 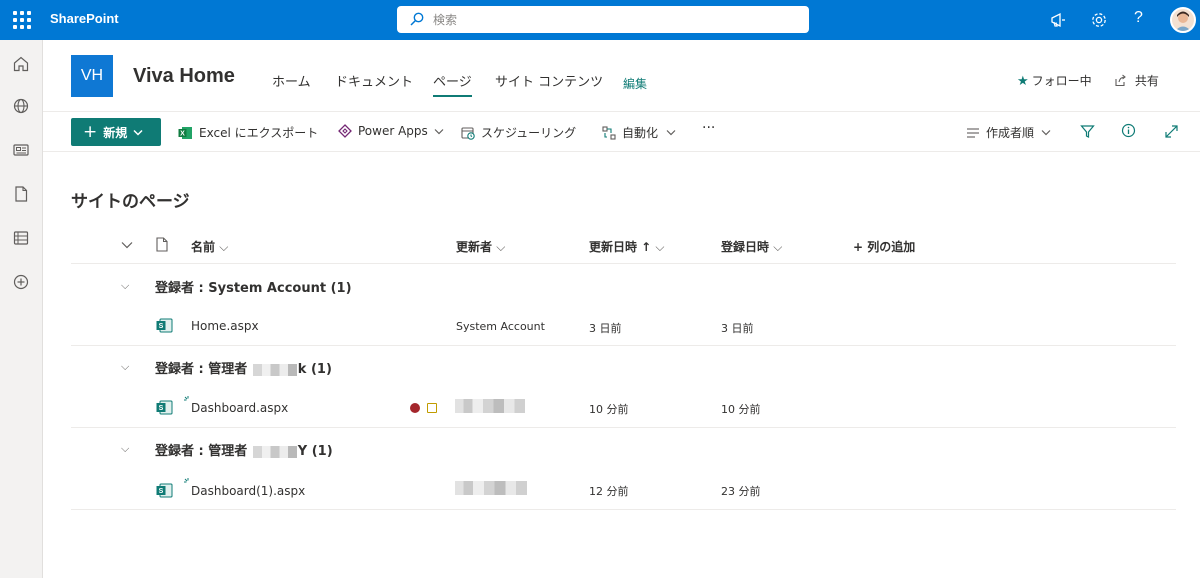 I want to click on share-icon, so click(x=1120, y=80).